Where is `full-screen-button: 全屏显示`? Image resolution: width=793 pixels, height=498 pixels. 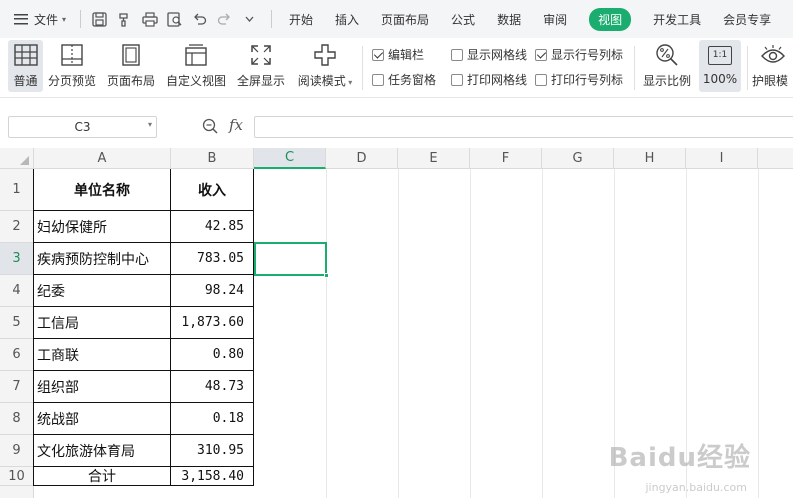
full-screen-button: 全屏显示 is located at coordinates (261, 66).